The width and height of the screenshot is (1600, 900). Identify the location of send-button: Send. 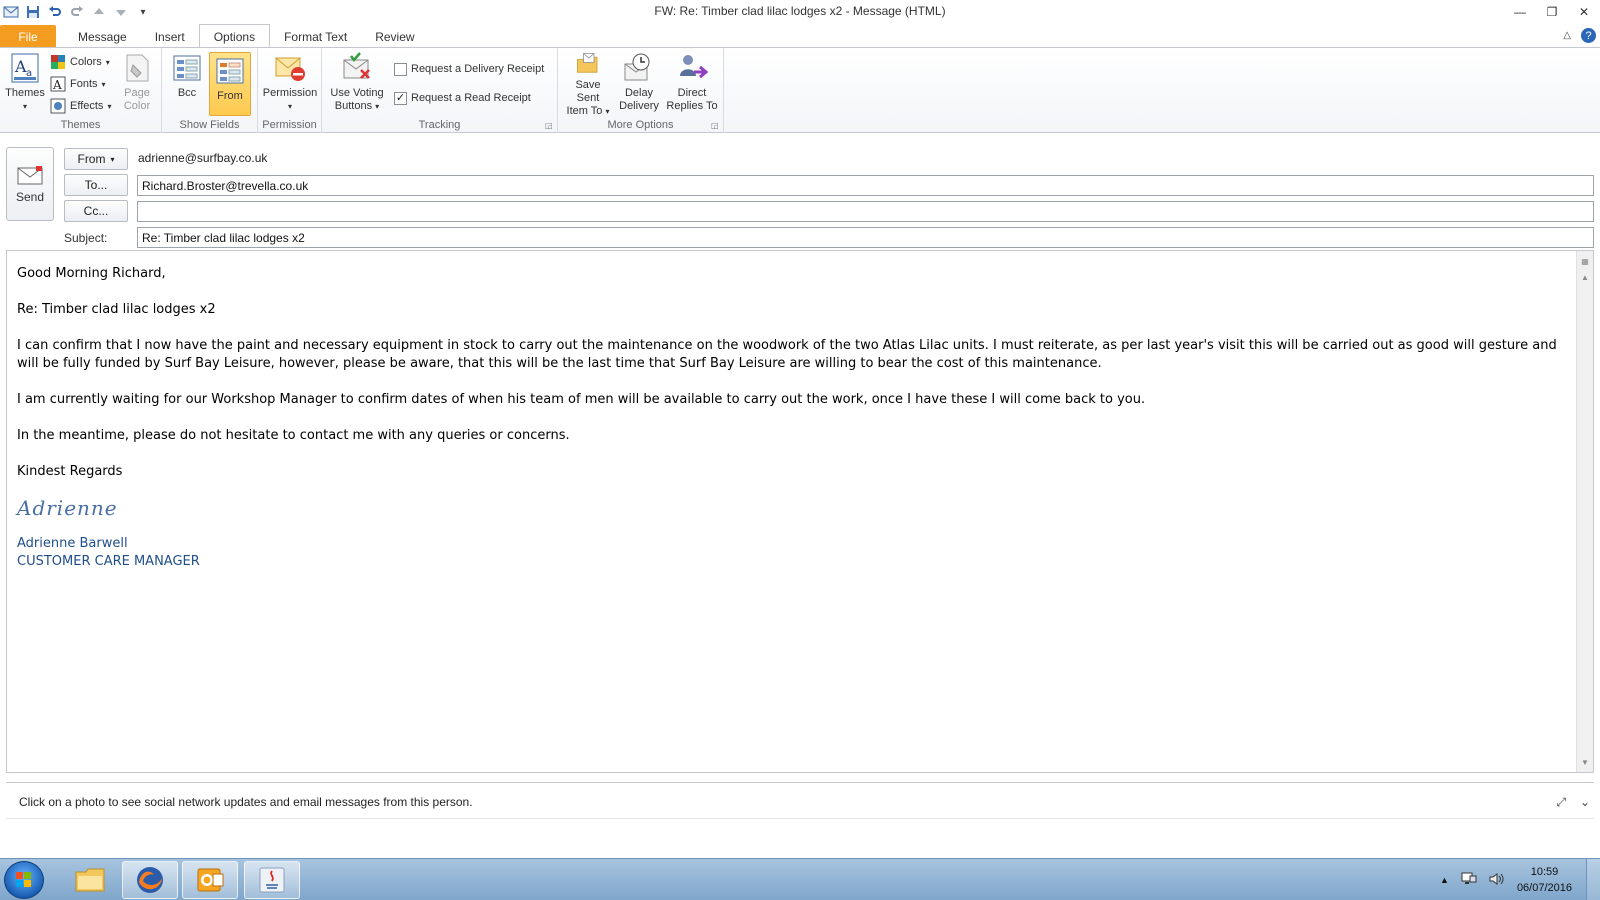
(30, 184).